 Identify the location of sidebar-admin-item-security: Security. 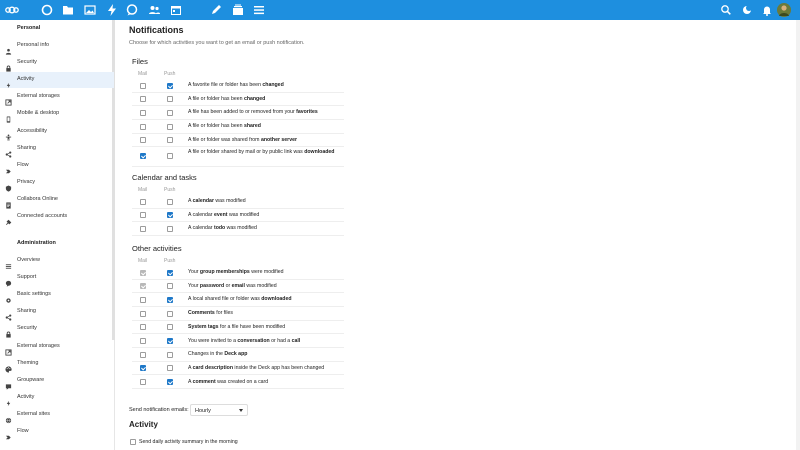
(57, 329).